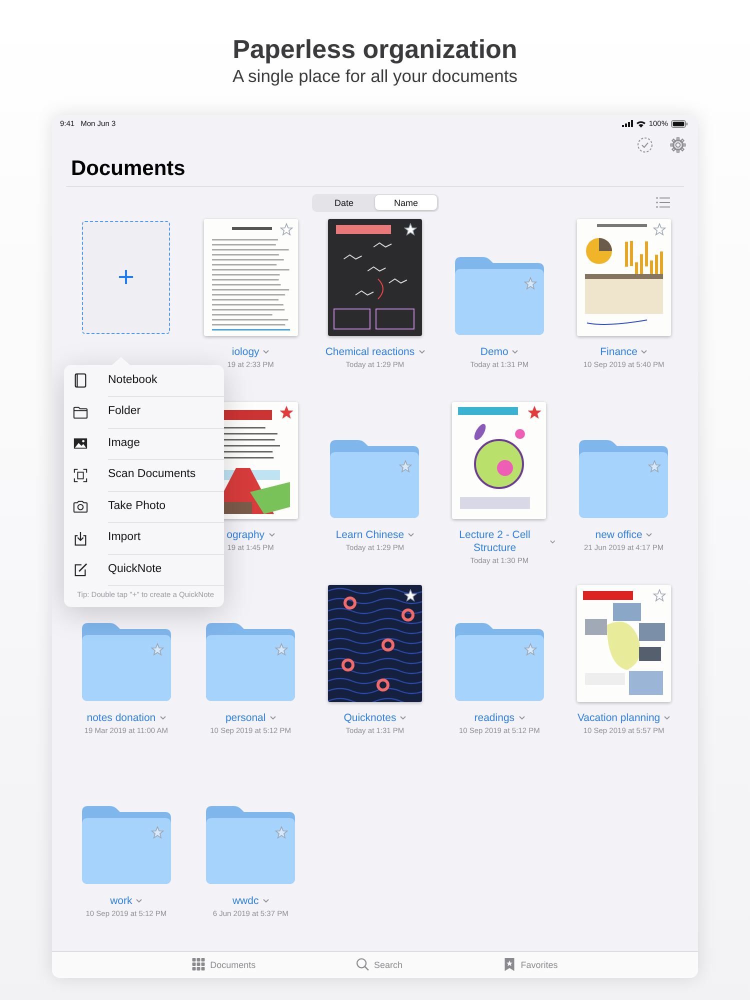 Image resolution: width=750 pixels, height=1000 pixels. I want to click on scan-icon, so click(80, 475).